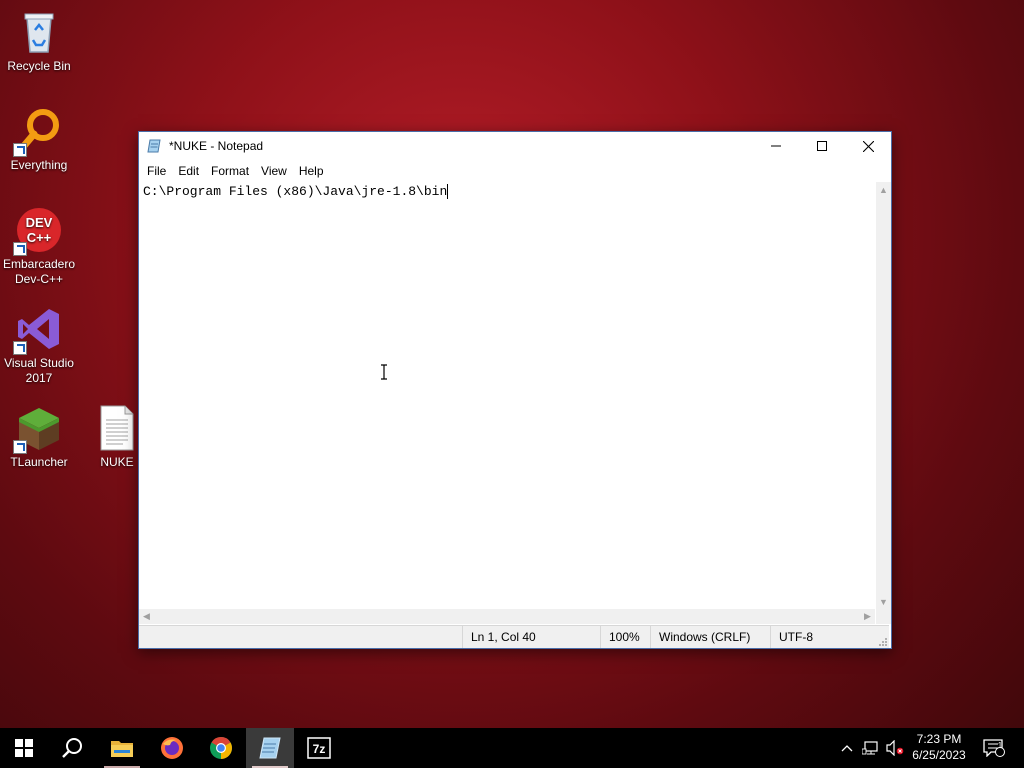 Image resolution: width=1024 pixels, height=768 pixels. Describe the element at coordinates (274, 171) in the screenshot. I see `menu-view: View` at that location.